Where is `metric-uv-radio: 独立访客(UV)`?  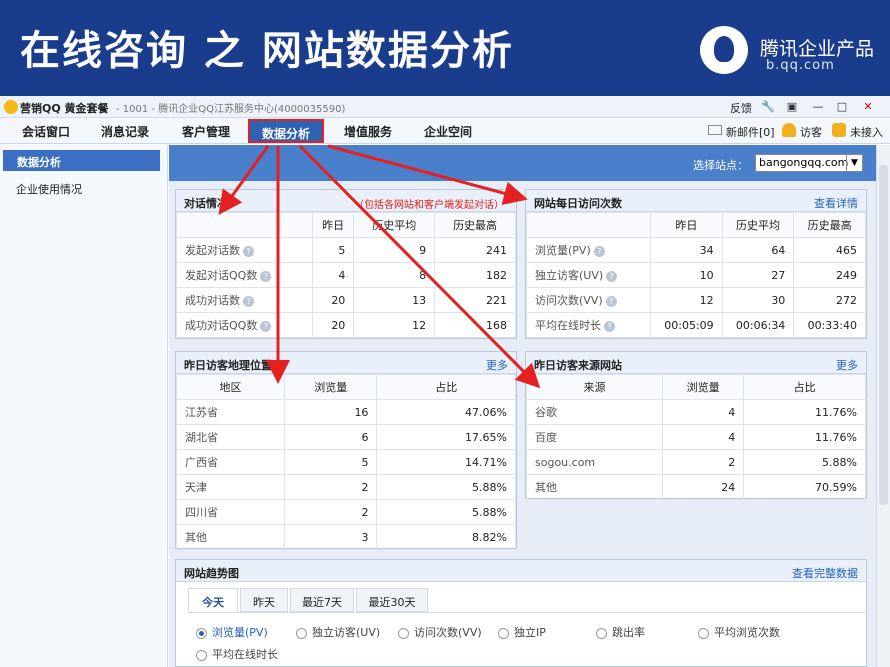 metric-uv-radio: 独立访客(UV) is located at coordinates (338, 632).